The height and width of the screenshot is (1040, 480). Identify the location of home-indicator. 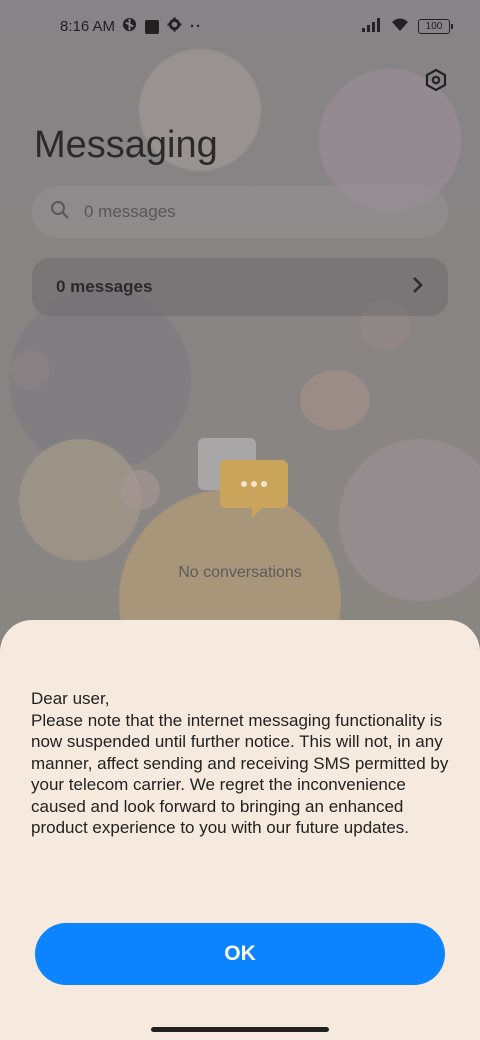
(240, 1029).